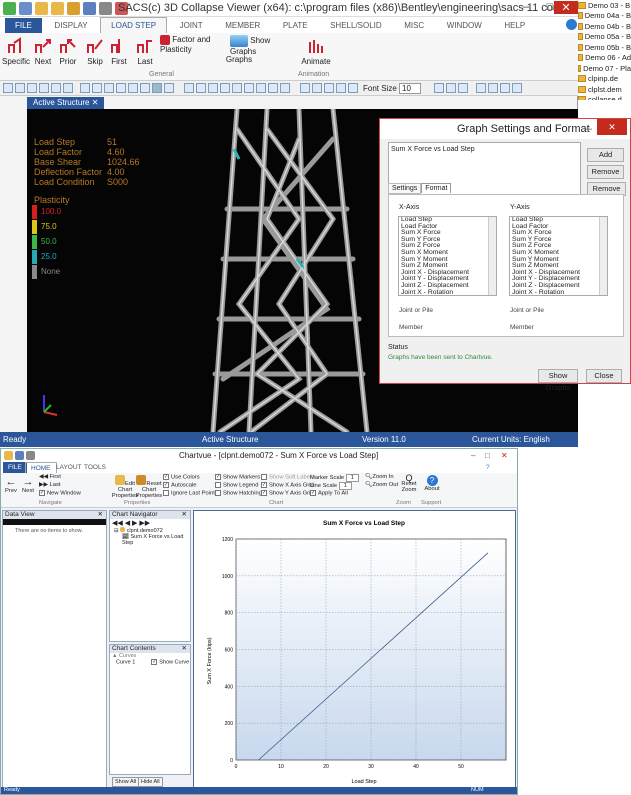 This screenshot has height=795, width=631. Describe the element at coordinates (169, 88) in the screenshot. I see `fit-icon` at that location.